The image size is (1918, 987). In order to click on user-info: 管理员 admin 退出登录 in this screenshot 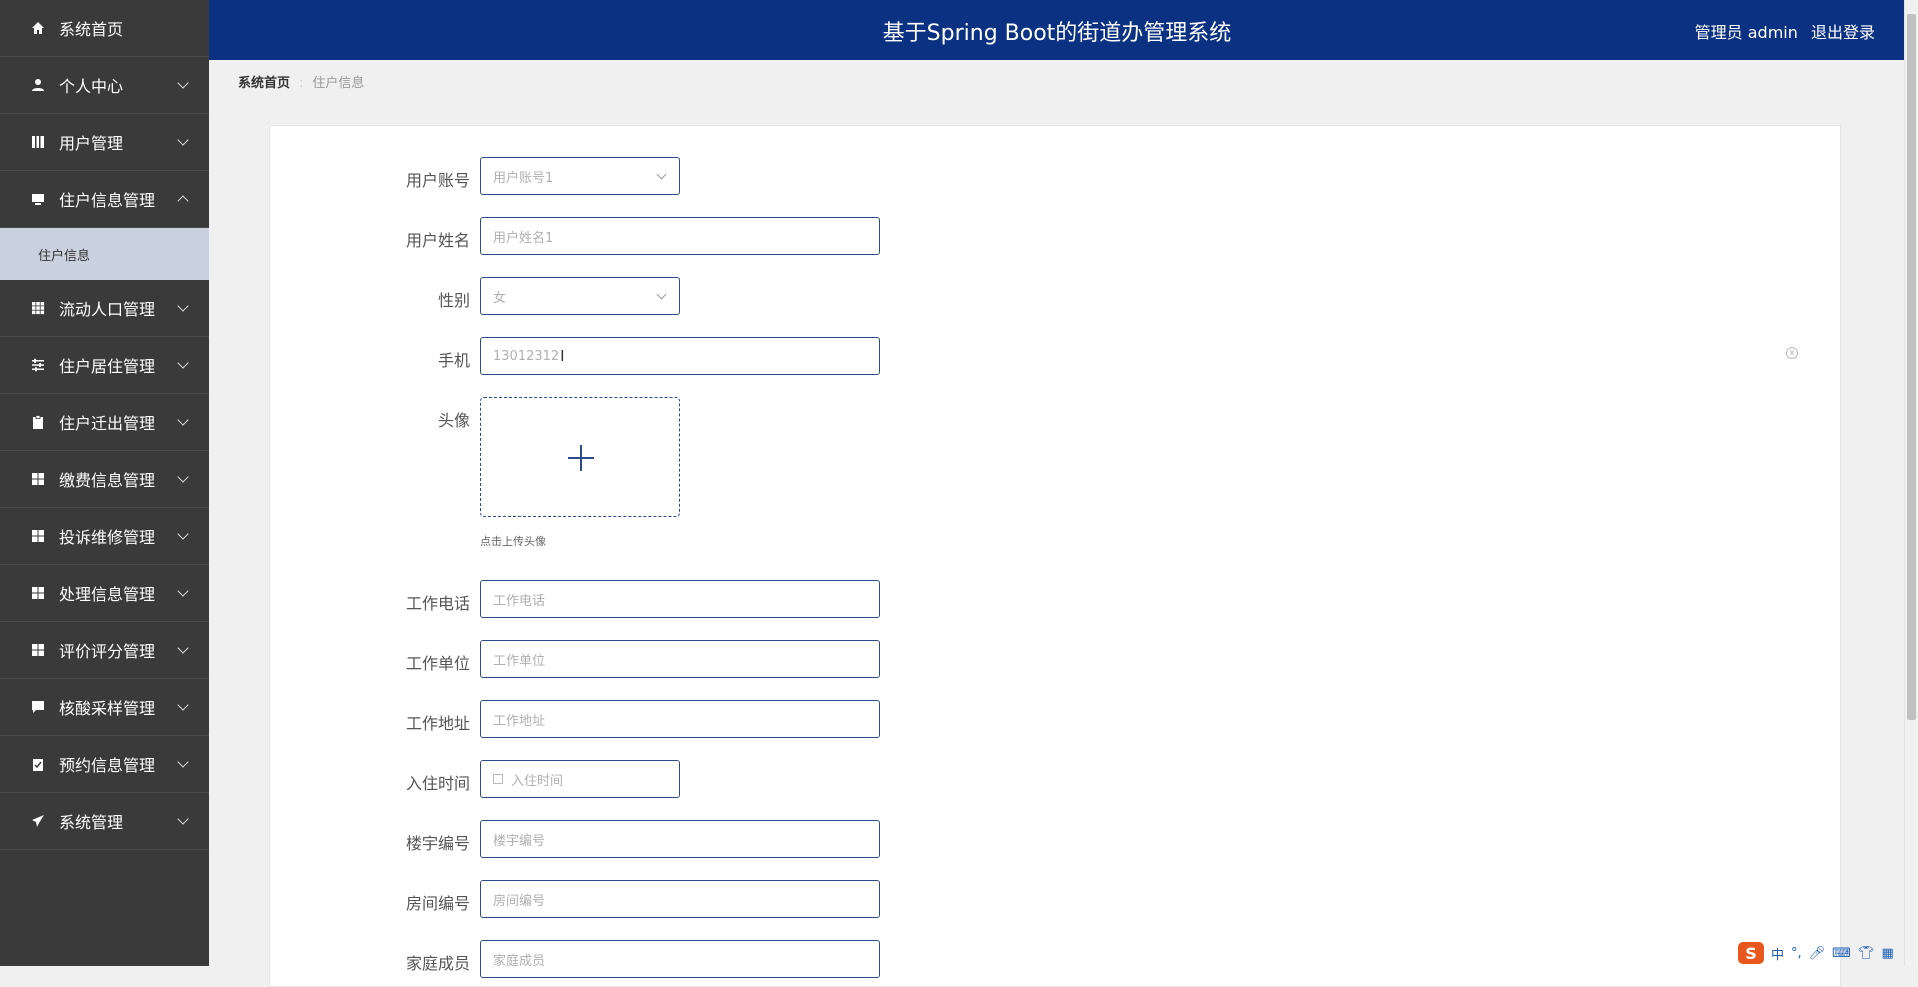, I will do `click(1781, 31)`.